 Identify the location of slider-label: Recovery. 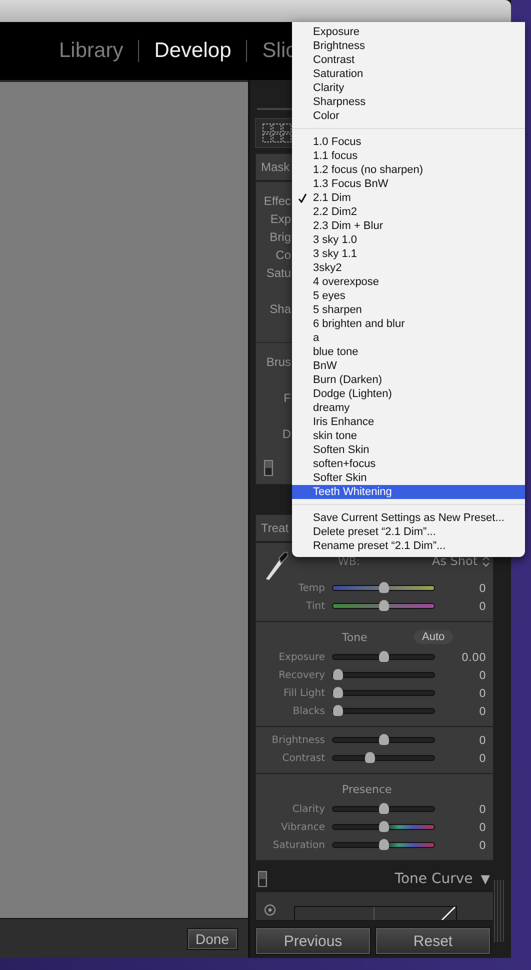
(302, 675).